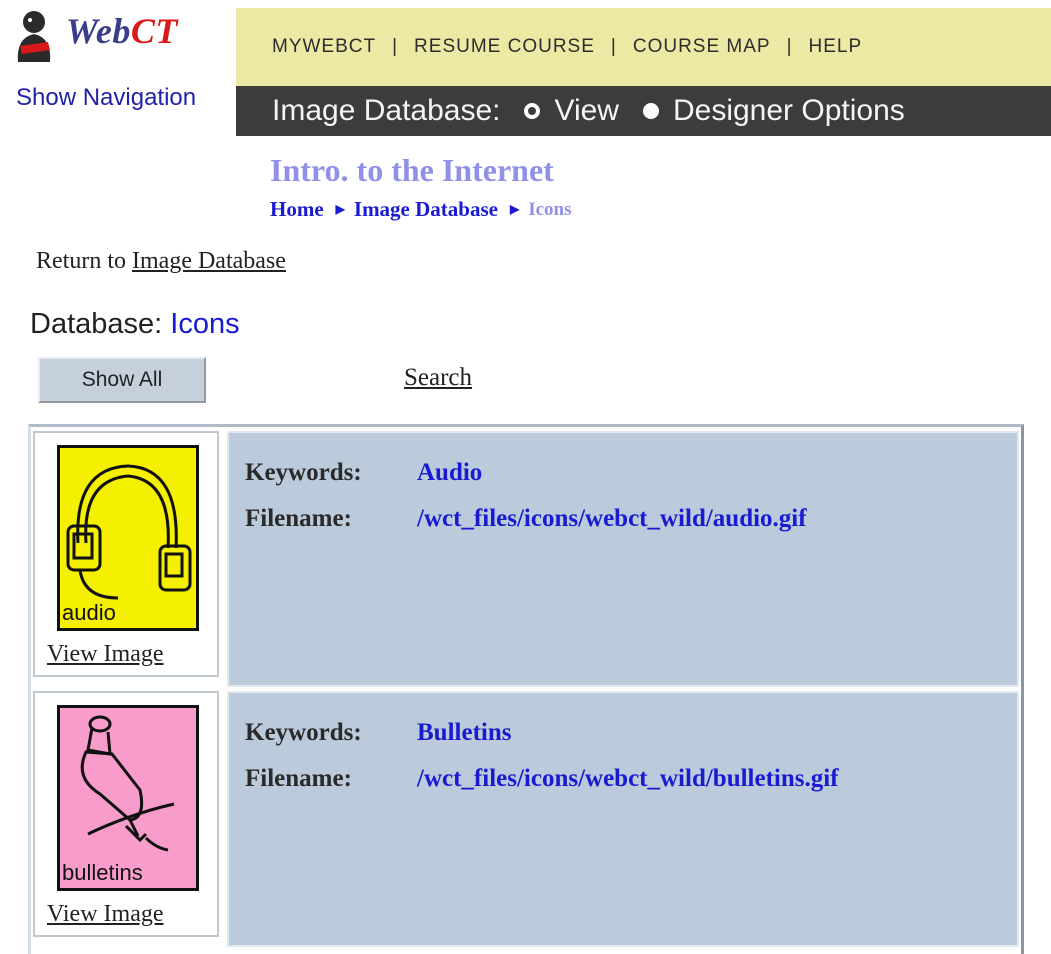 Image resolution: width=1051 pixels, height=954 pixels. What do you see at coordinates (450, 472) in the screenshot?
I see `keywords-value: Audio` at bounding box center [450, 472].